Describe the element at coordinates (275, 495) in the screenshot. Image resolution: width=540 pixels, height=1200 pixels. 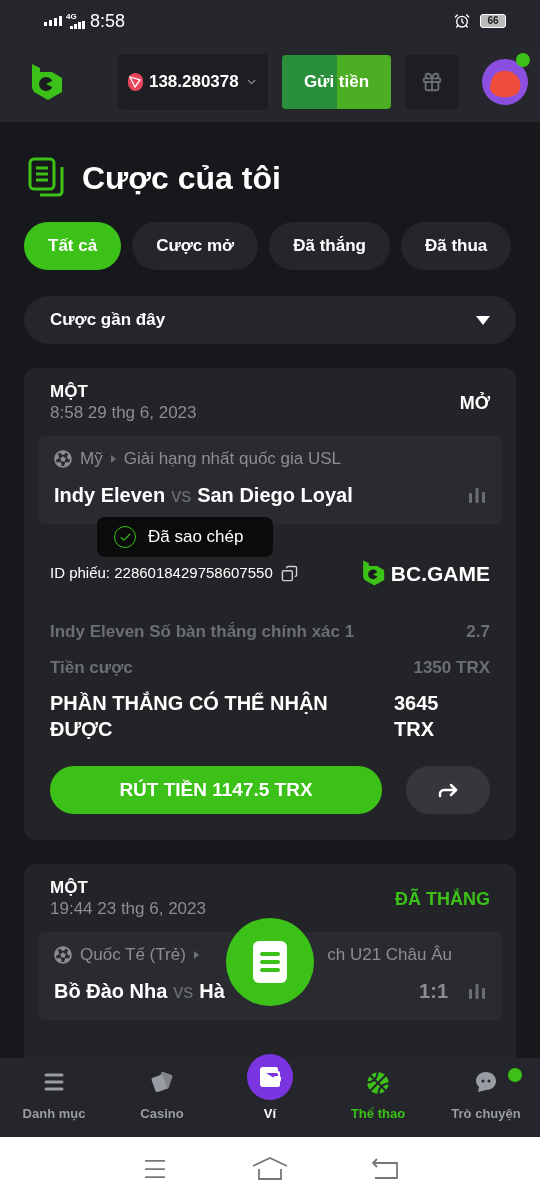
I see `away-team: San Diego Loyal` at that location.